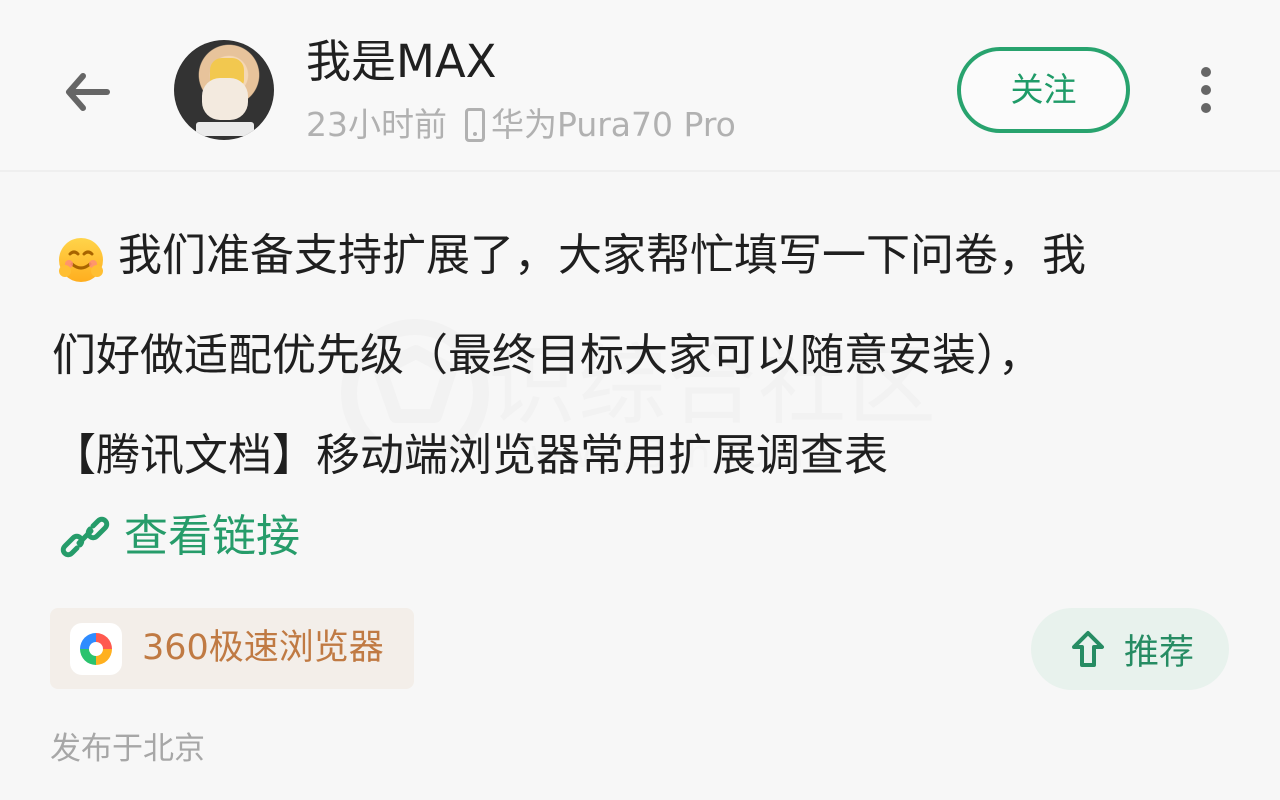  I want to click on post-meta: 23小时前 华为Pura70 Pro, so click(521, 125).